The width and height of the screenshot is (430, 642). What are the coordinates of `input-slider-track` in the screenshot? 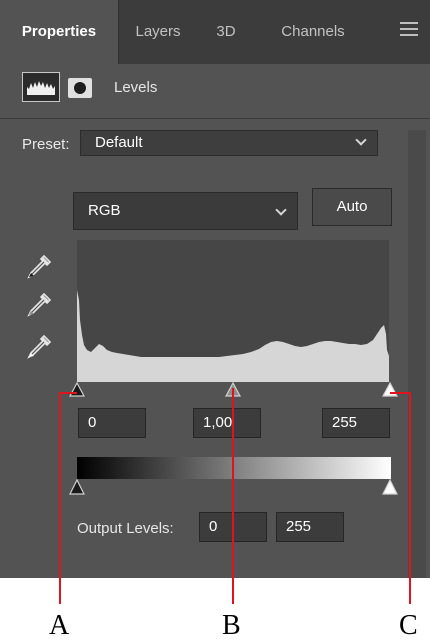 It's located at (233, 389).